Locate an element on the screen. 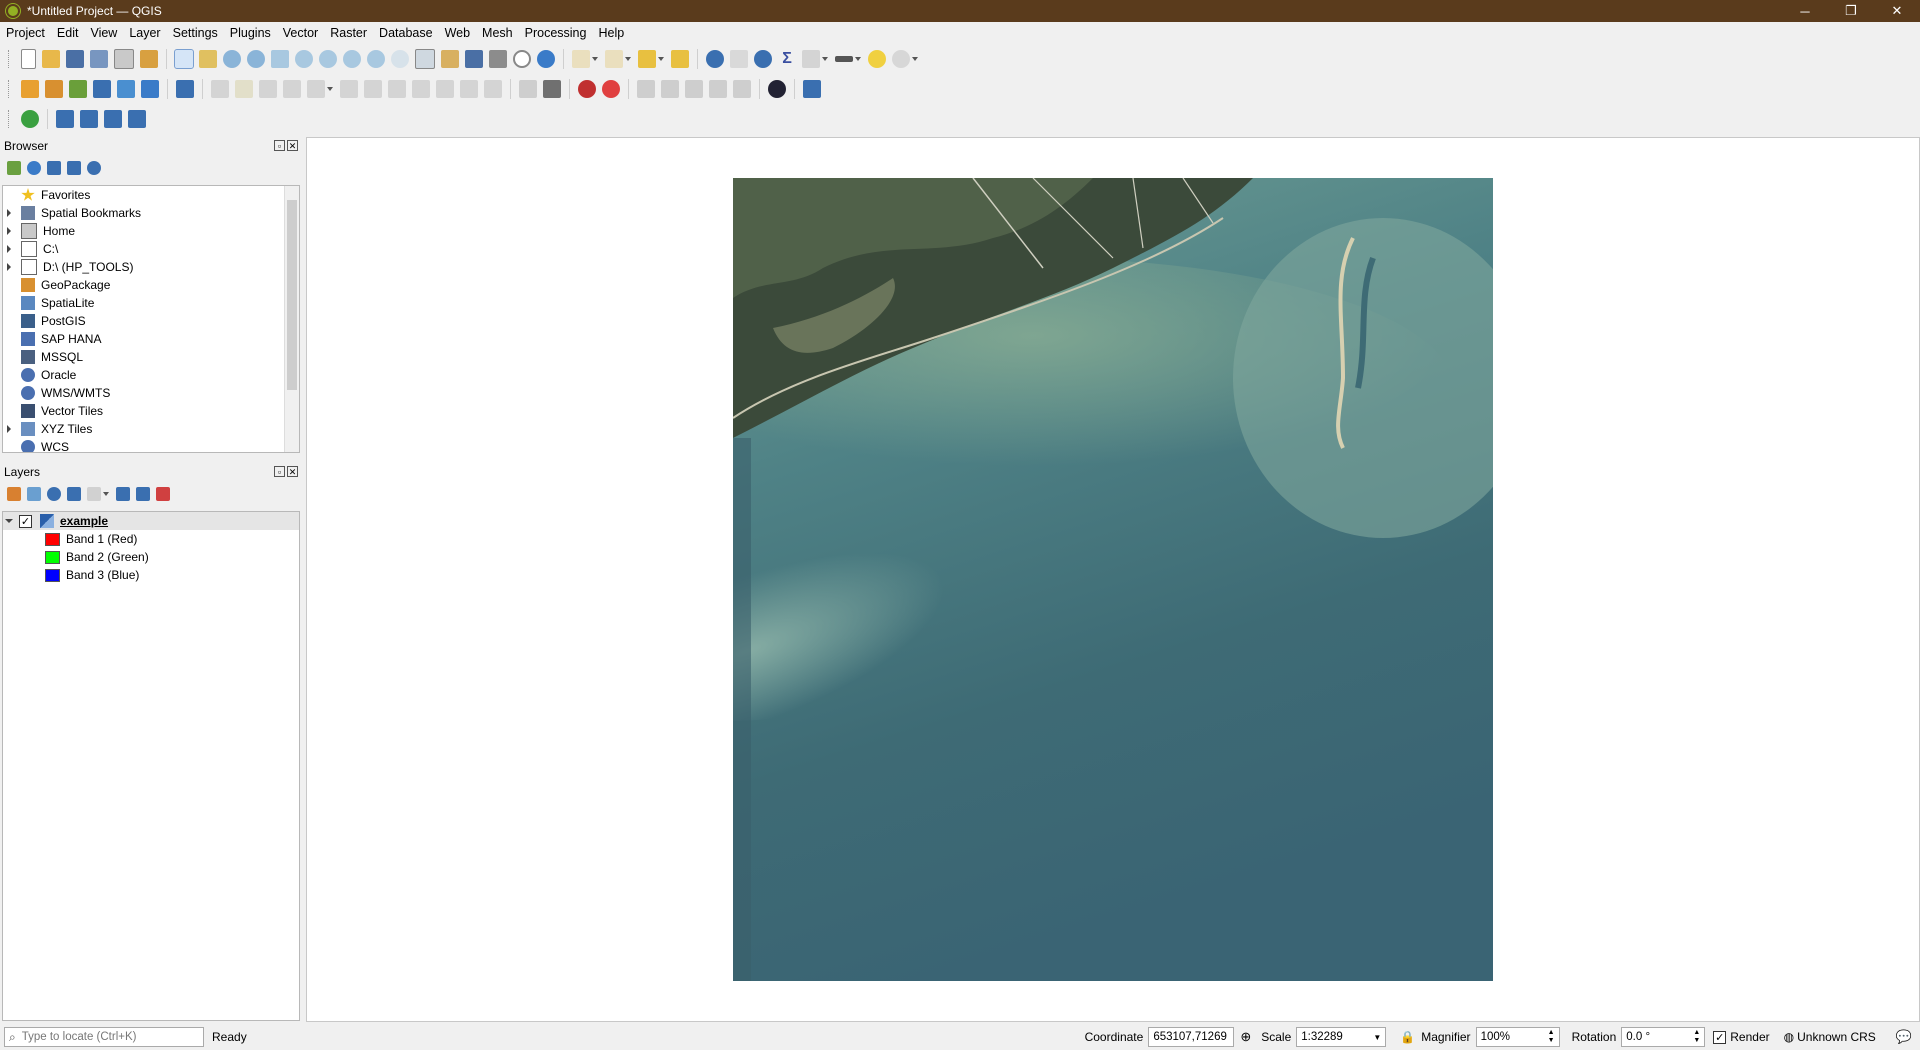  menu-database: Database is located at coordinates (406, 33).